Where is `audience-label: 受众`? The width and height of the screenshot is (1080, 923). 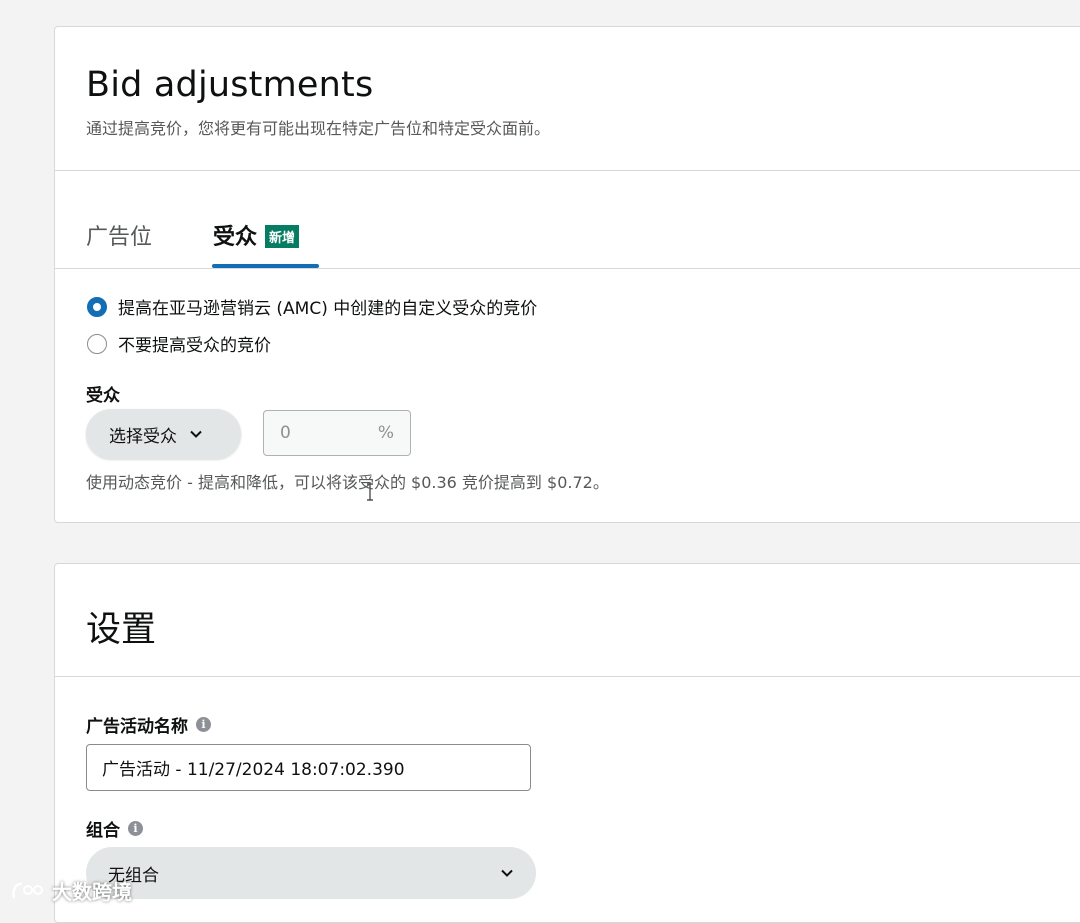
audience-label: 受众 is located at coordinates (103, 396).